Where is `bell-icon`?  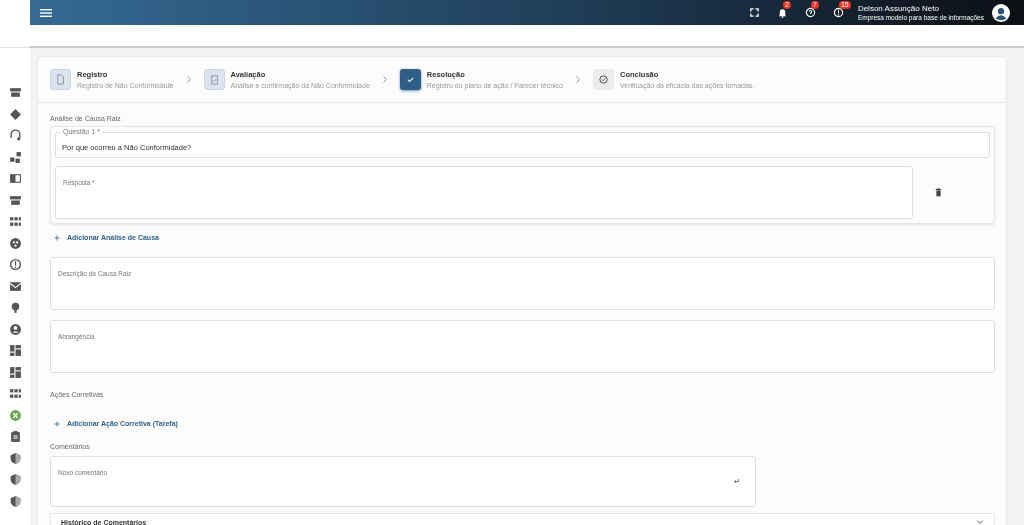
bell-icon is located at coordinates (782, 12).